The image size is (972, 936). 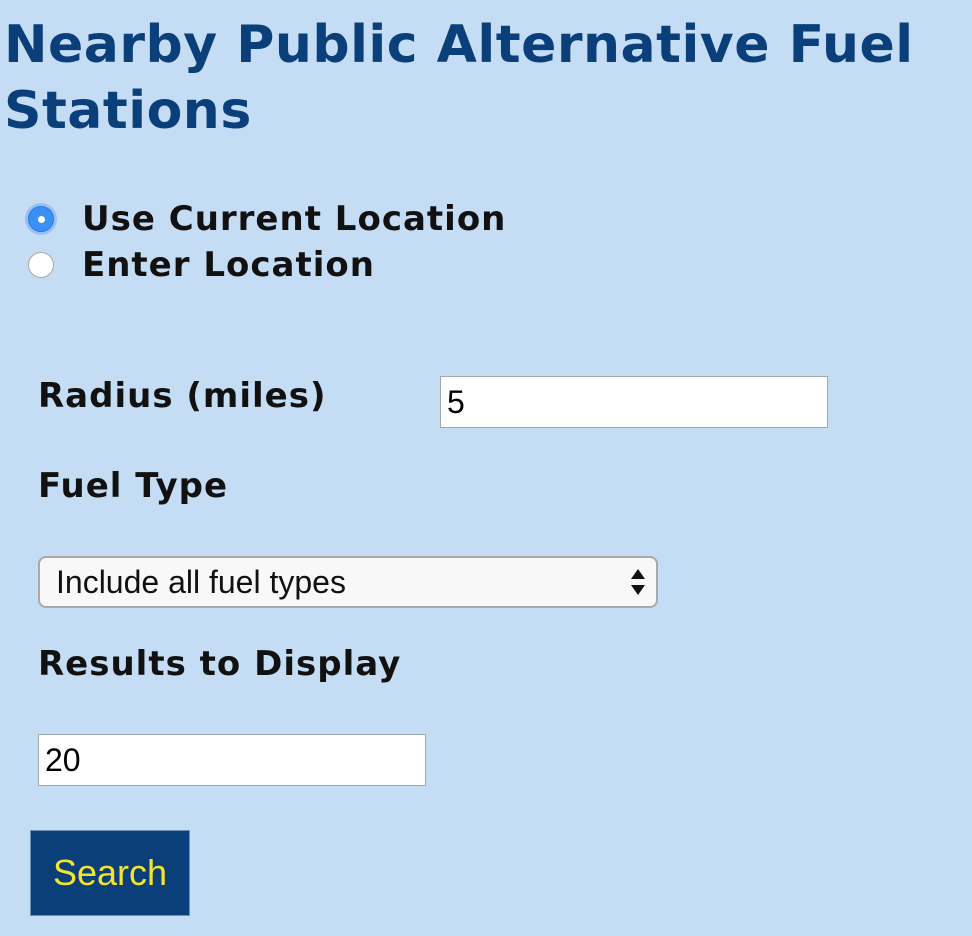 I want to click on use-current-location-radio, so click(x=41, y=219).